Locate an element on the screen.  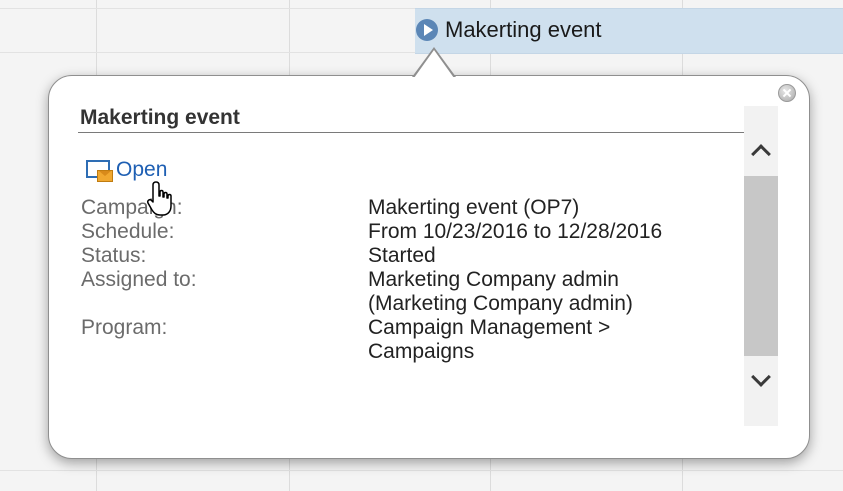
popup-scrollbar is located at coordinates (761, 266).